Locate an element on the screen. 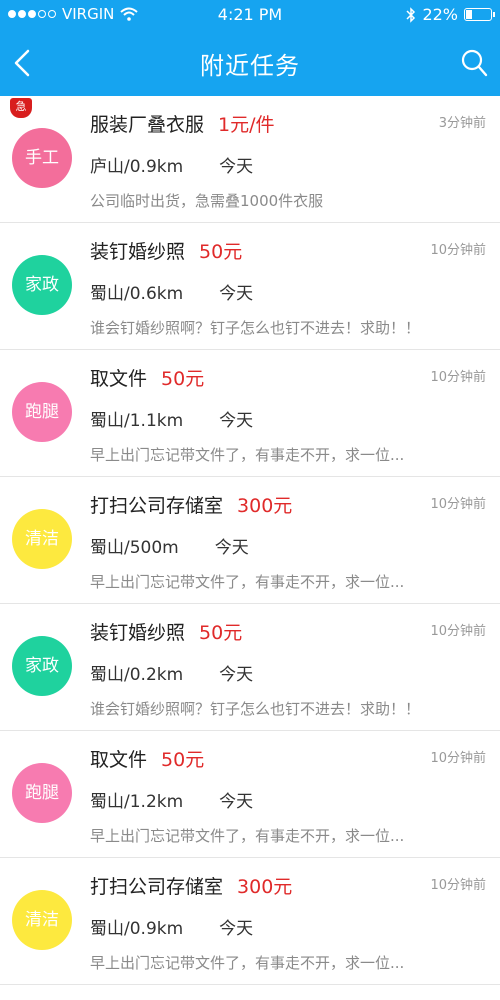 This screenshot has height=1000, width=500. meta-line: 蜀山/0.9km 今天 is located at coordinates (171, 926).